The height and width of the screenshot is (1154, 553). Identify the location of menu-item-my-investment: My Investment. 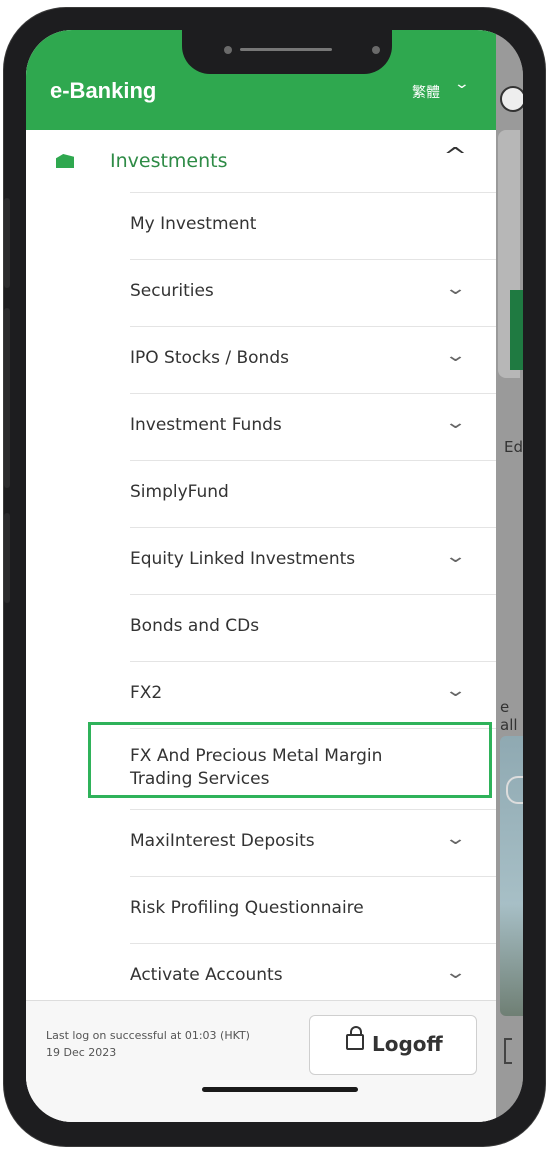
(313, 225).